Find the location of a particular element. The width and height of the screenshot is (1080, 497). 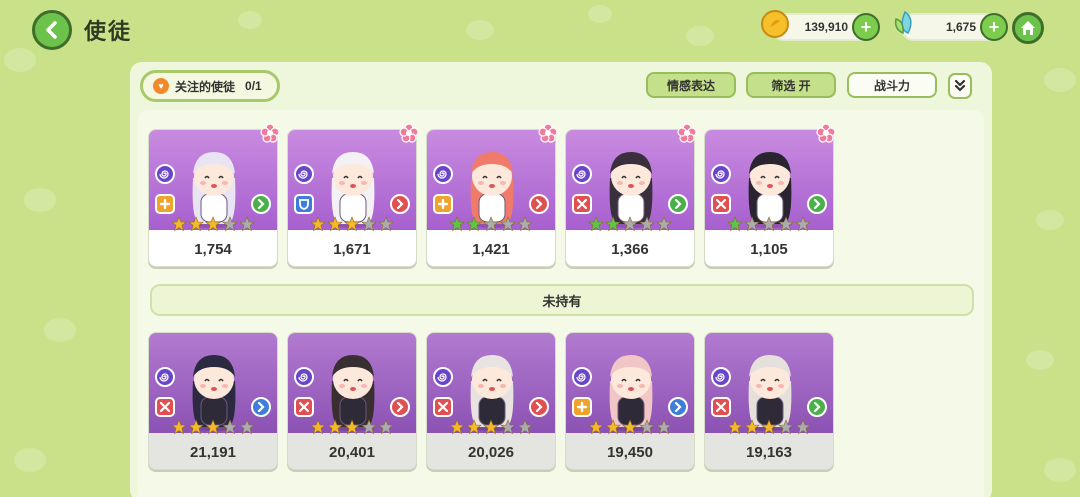

followed-label: 关注的使徒 is located at coordinates (205, 86).